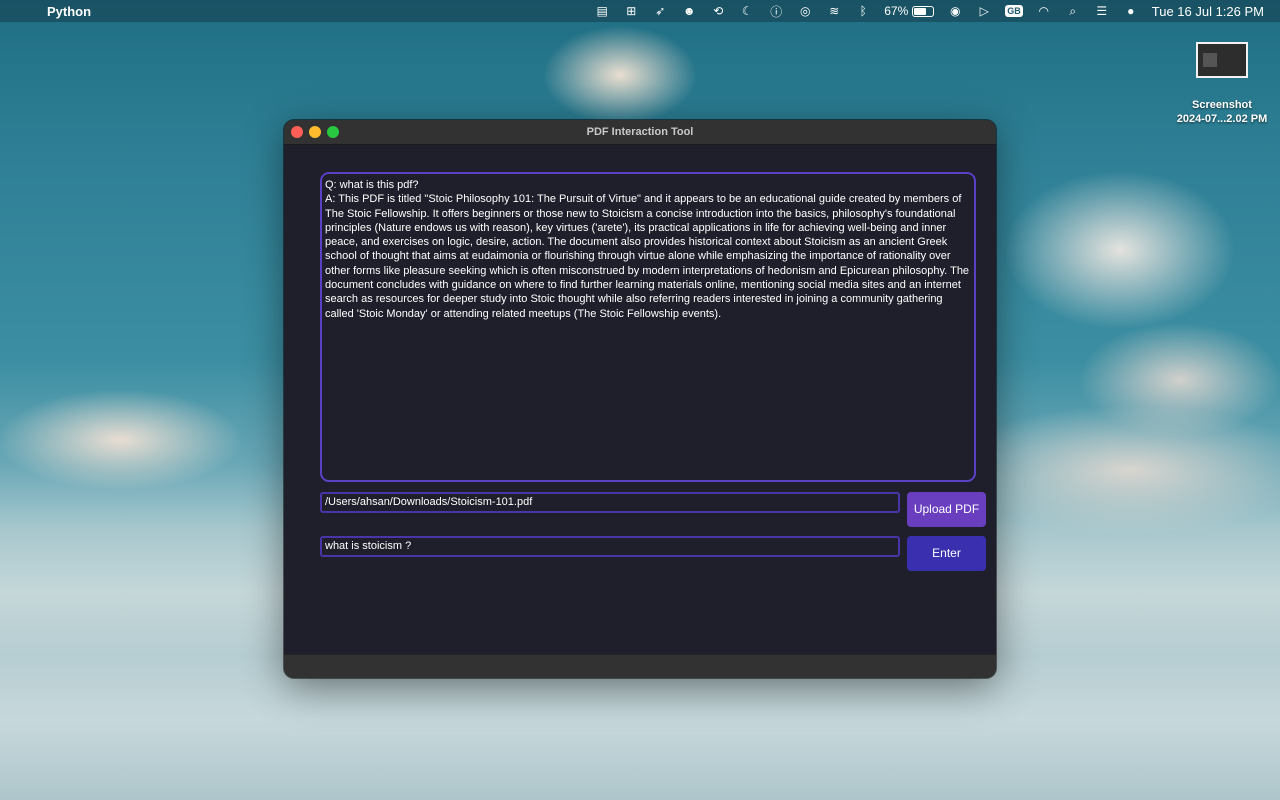  I want to click on pdf-path-field: /Users/ahsan/Downloads/Stoicism-101.pdf, so click(610, 502).